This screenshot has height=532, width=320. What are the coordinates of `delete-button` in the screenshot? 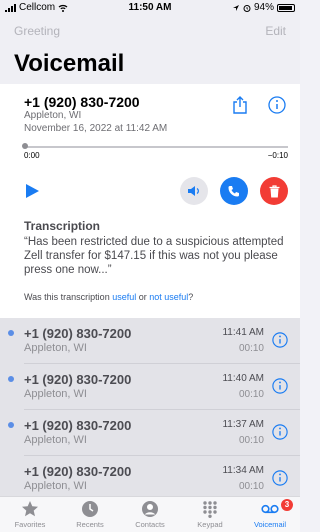 It's located at (274, 191).